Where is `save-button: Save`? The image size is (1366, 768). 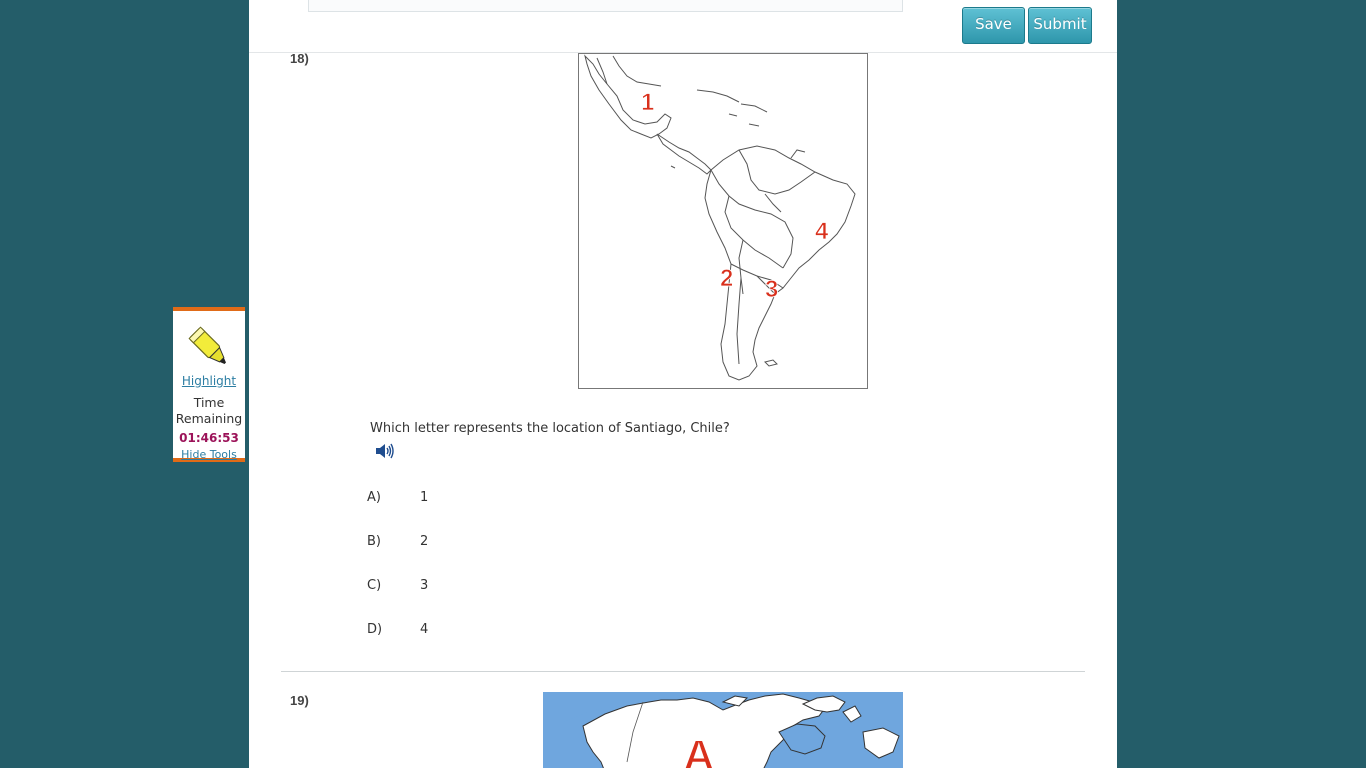
save-button: Save is located at coordinates (993, 25).